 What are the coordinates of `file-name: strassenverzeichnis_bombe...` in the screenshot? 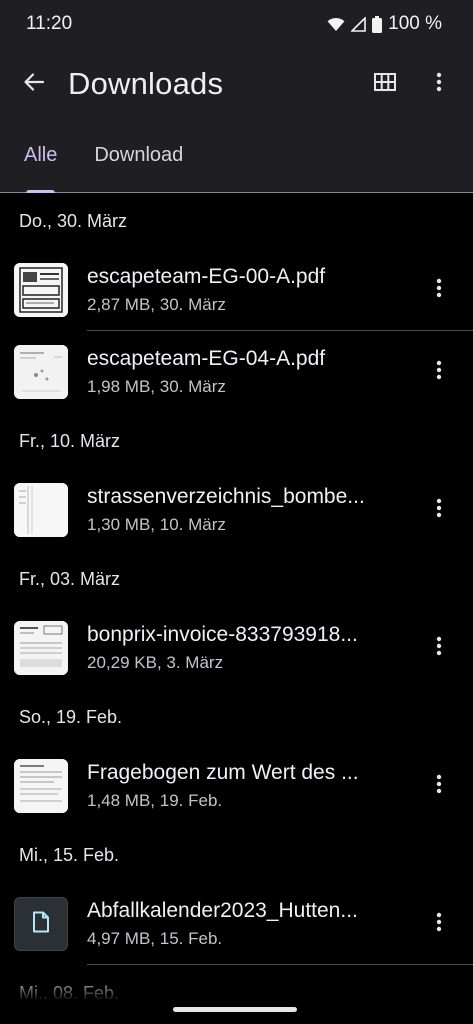 It's located at (226, 496).